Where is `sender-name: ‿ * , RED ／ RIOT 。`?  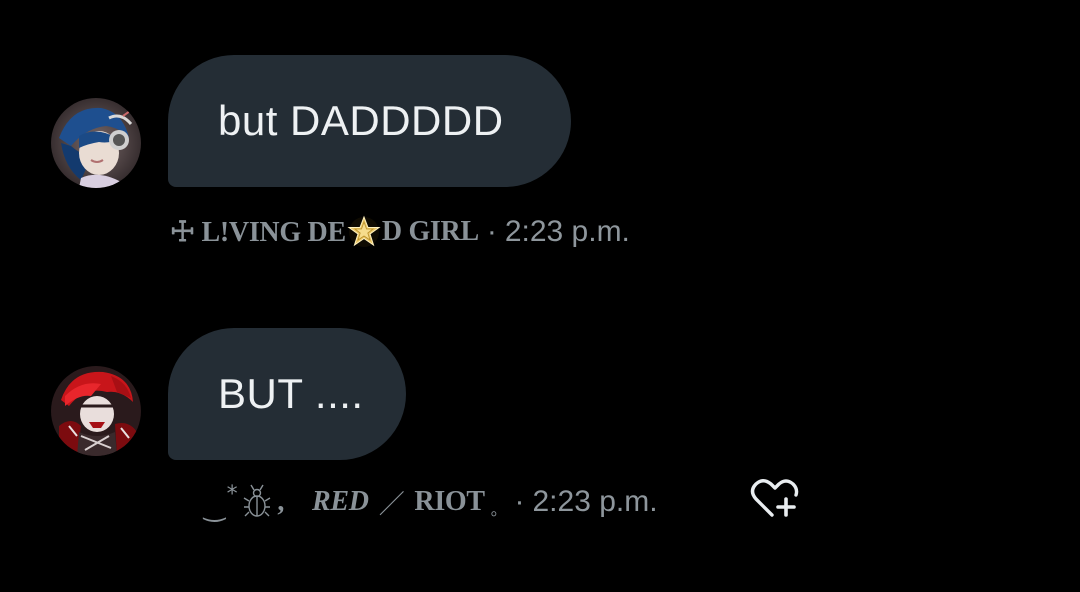 sender-name: ‿ * , RED ／ RIOT 。 is located at coordinates (355, 502).